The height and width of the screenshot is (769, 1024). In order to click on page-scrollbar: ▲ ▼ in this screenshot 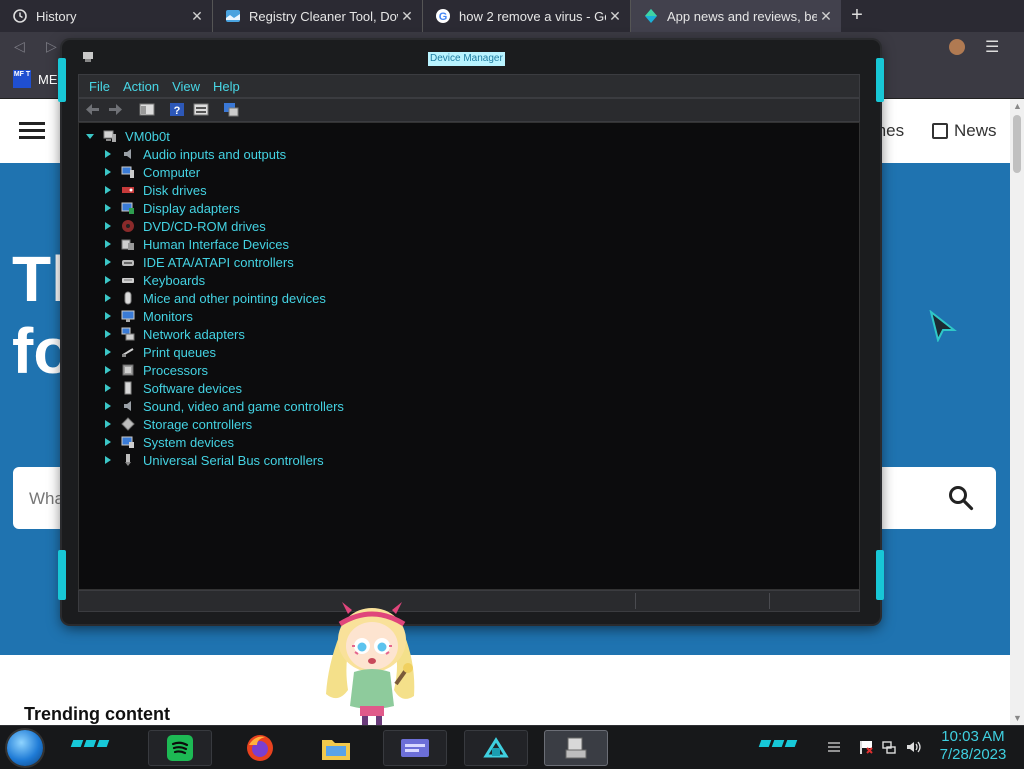, I will do `click(1017, 412)`.